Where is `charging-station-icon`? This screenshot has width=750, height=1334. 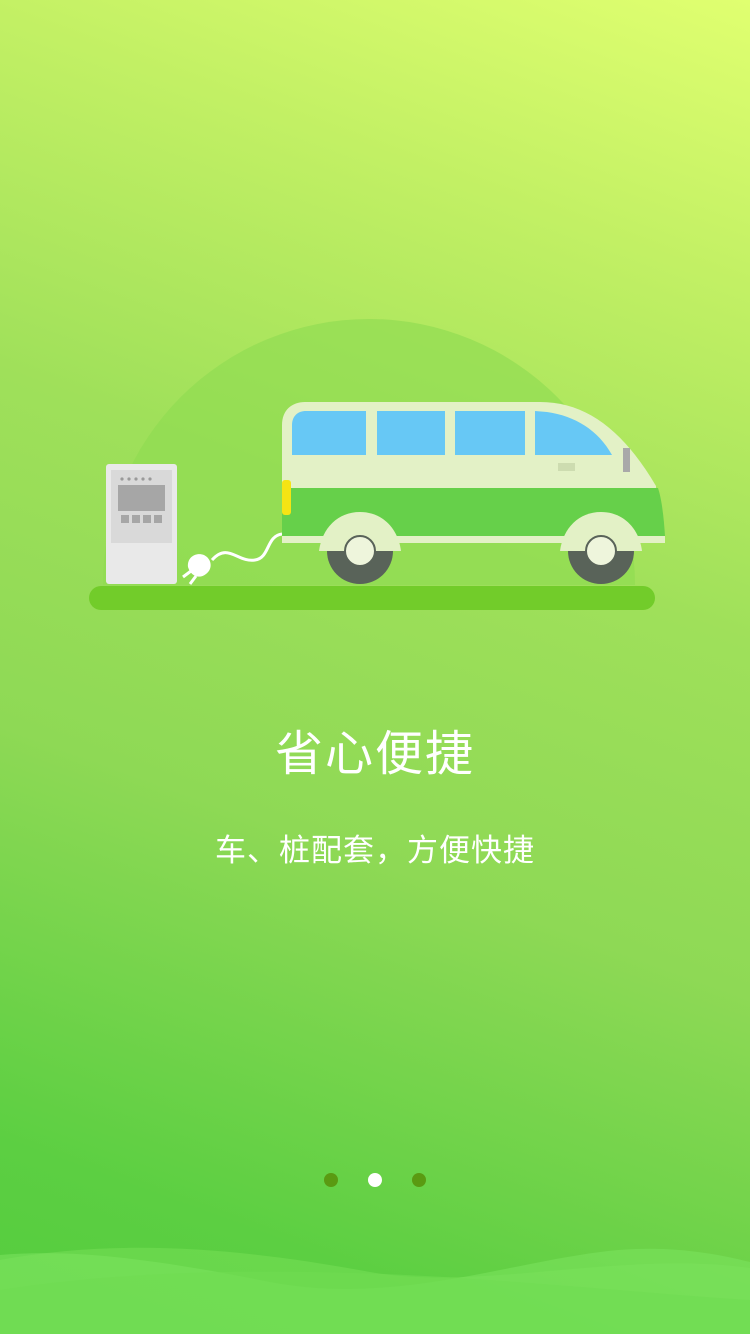
charging-station-icon is located at coordinates (141, 524).